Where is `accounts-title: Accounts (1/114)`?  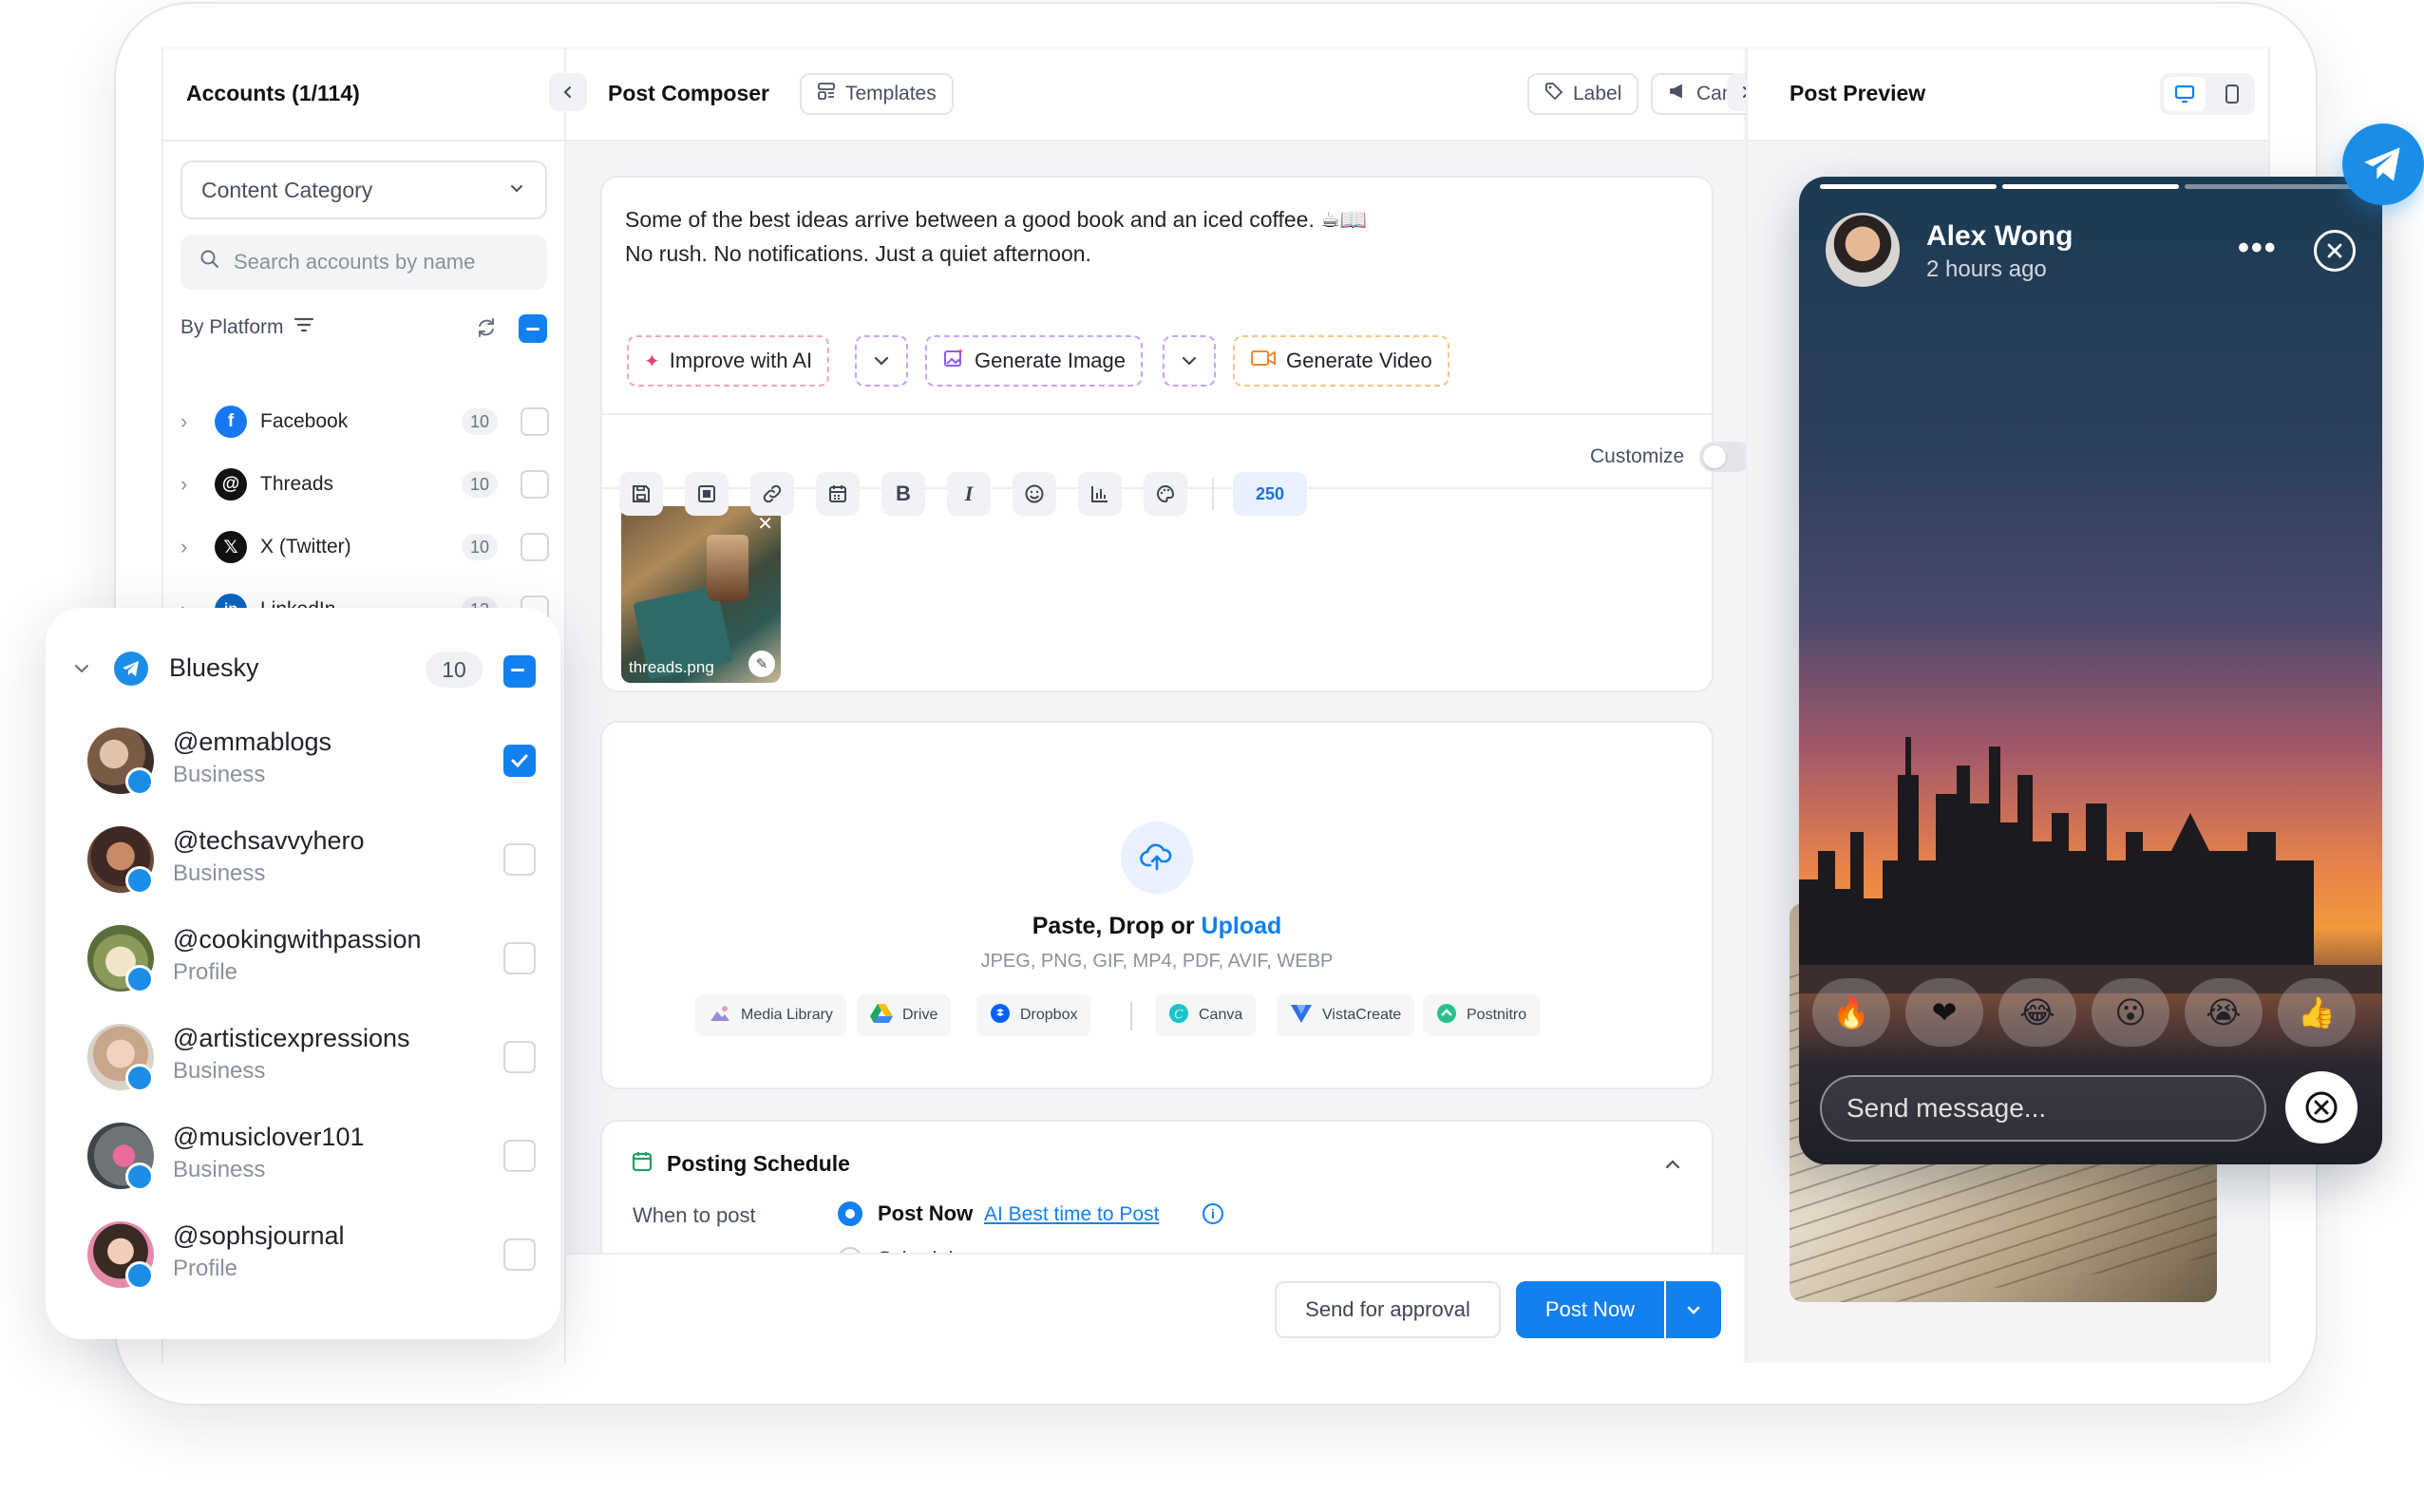 accounts-title: Accounts (1/114) is located at coordinates (273, 93).